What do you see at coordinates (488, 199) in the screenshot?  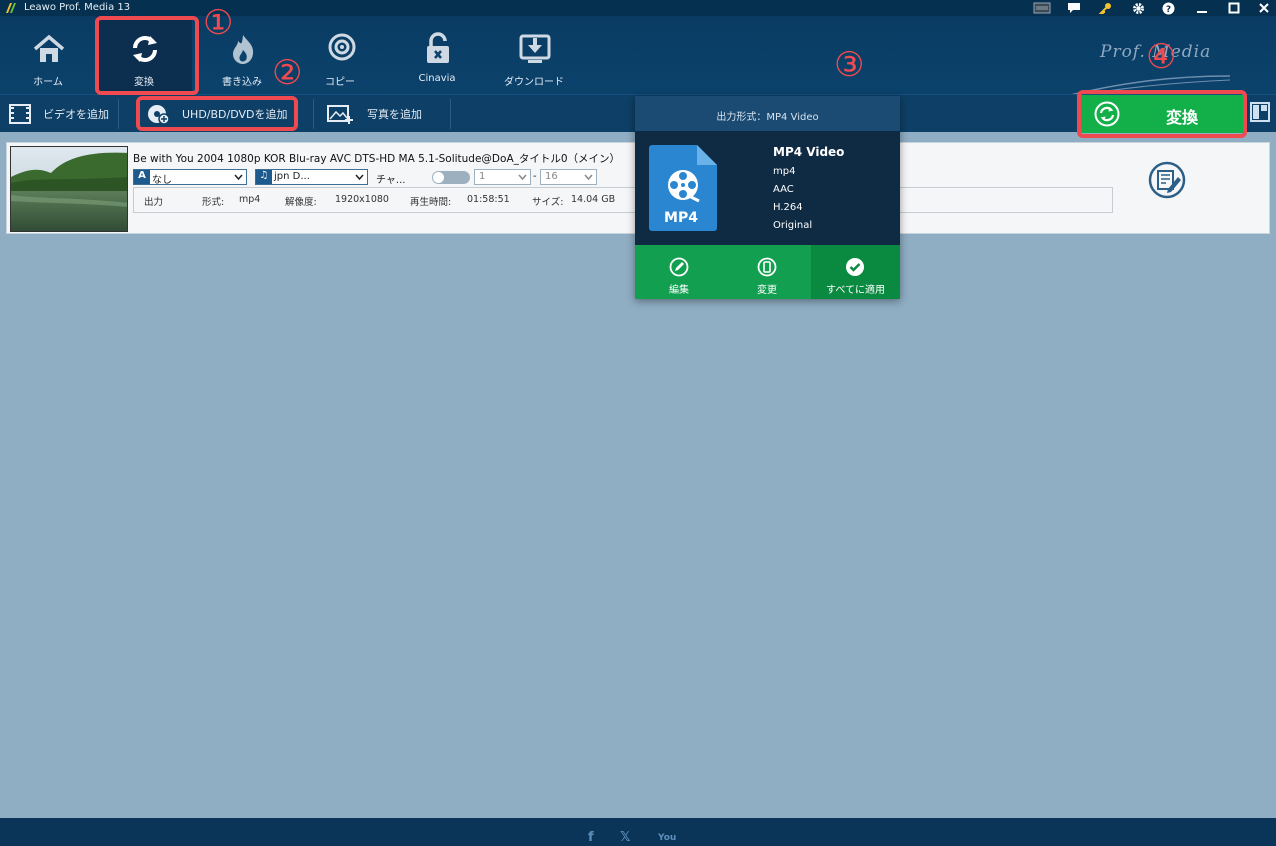 I see `duration-value: 01:58:51` at bounding box center [488, 199].